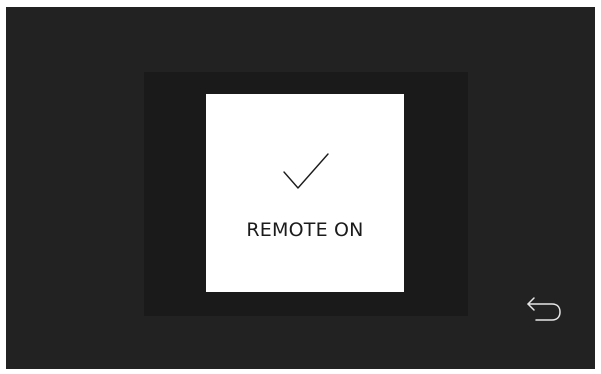  I want to click on back-arrow-icon, so click(544, 309).